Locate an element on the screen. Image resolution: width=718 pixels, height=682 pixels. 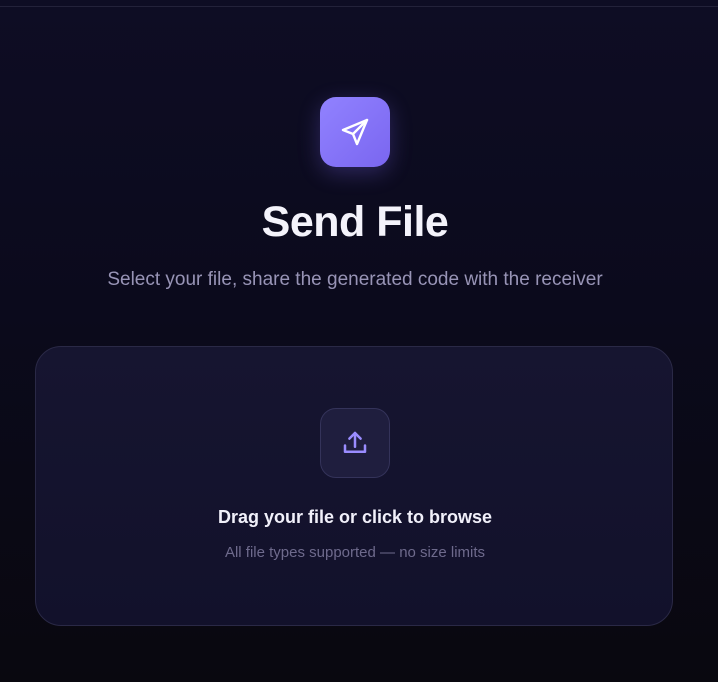
upload-icon-badge is located at coordinates (355, 443).